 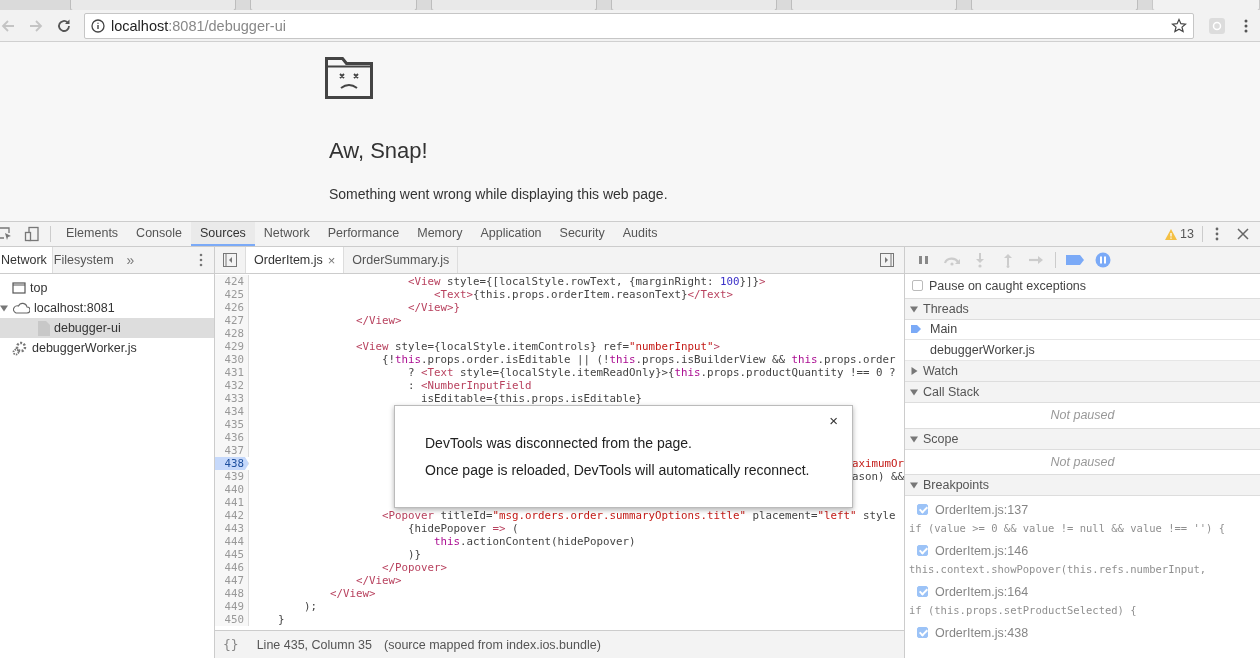 I want to click on dialog-message: DevTools was disconnected from the page., so click(x=558, y=443).